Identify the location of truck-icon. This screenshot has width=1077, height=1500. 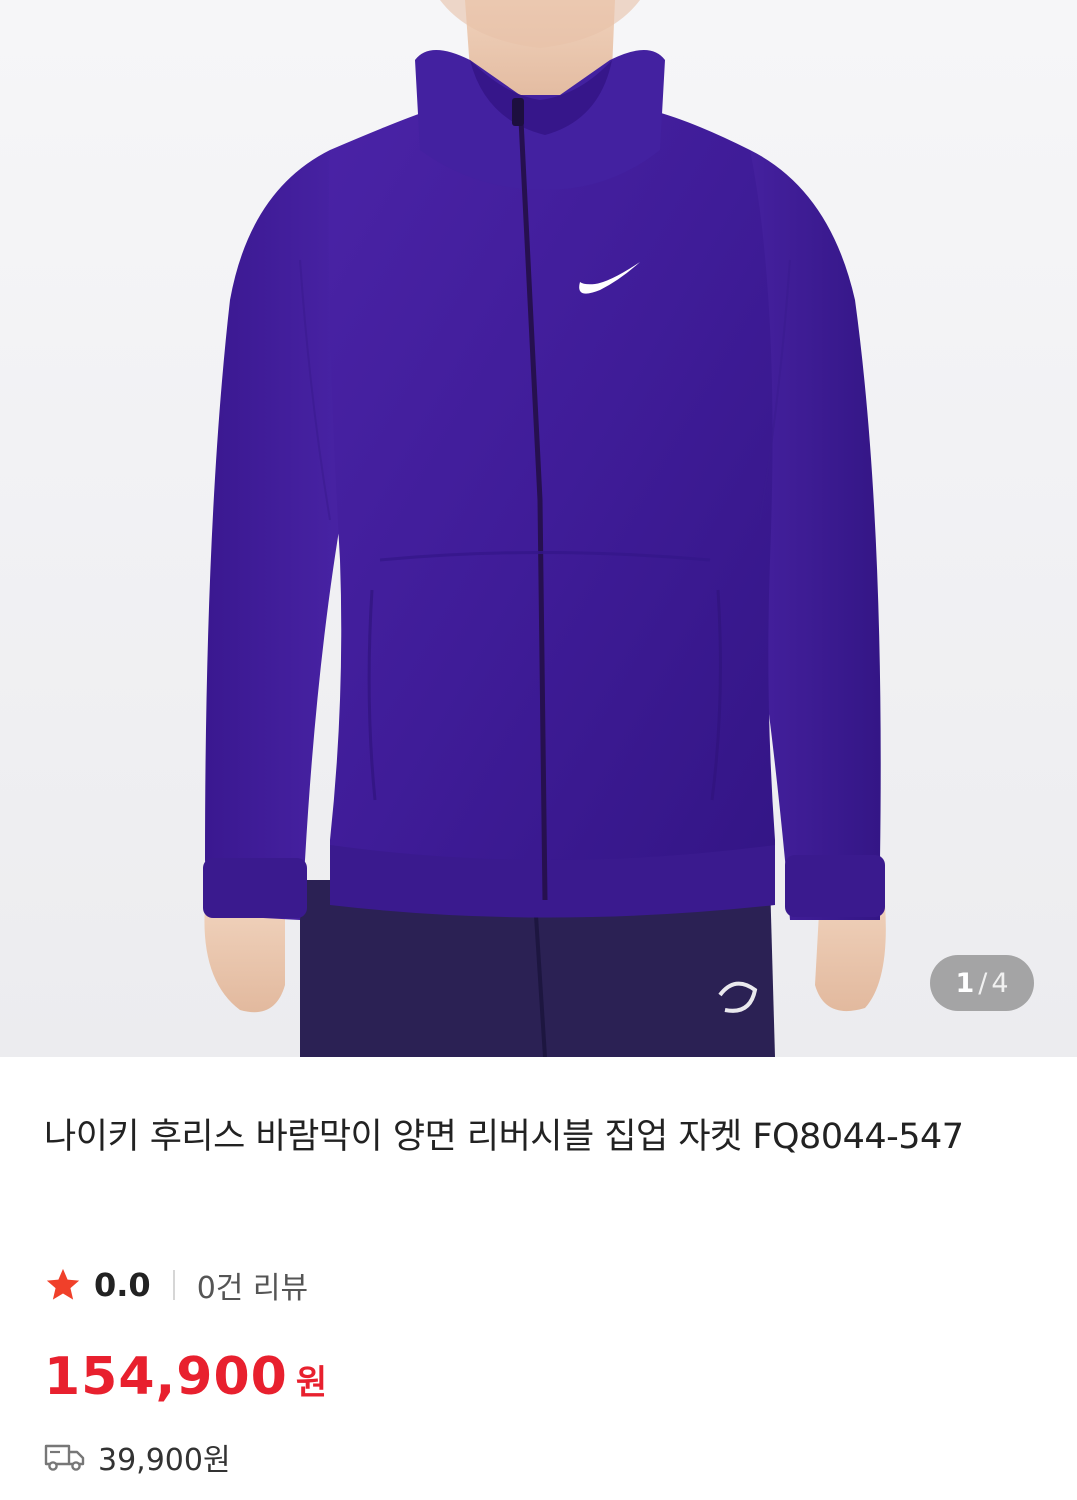
(64, 1457).